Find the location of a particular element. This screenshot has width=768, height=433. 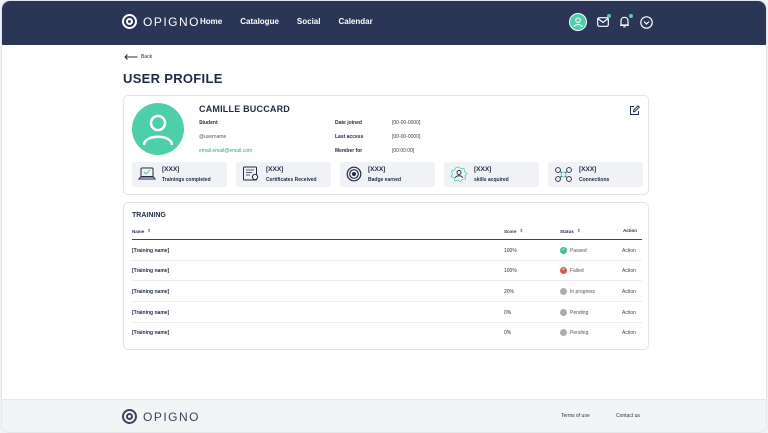

unread-dot is located at coordinates (609, 15).